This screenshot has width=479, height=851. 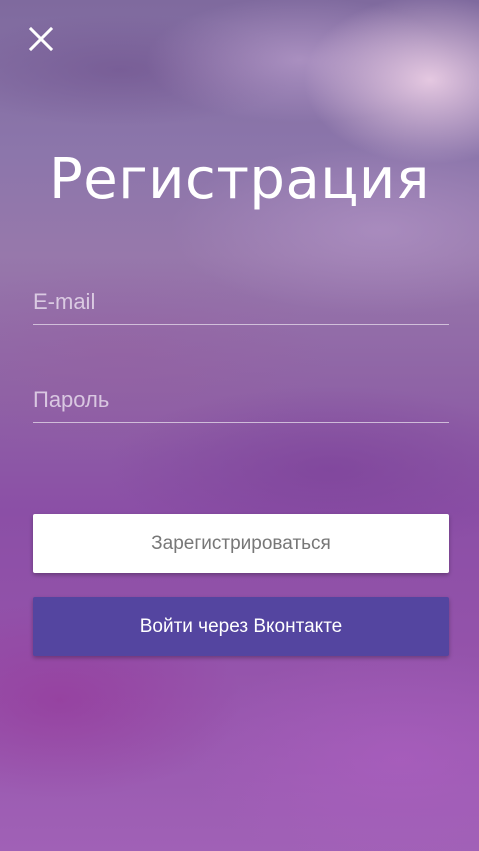 I want to click on password-field, so click(x=241, y=400).